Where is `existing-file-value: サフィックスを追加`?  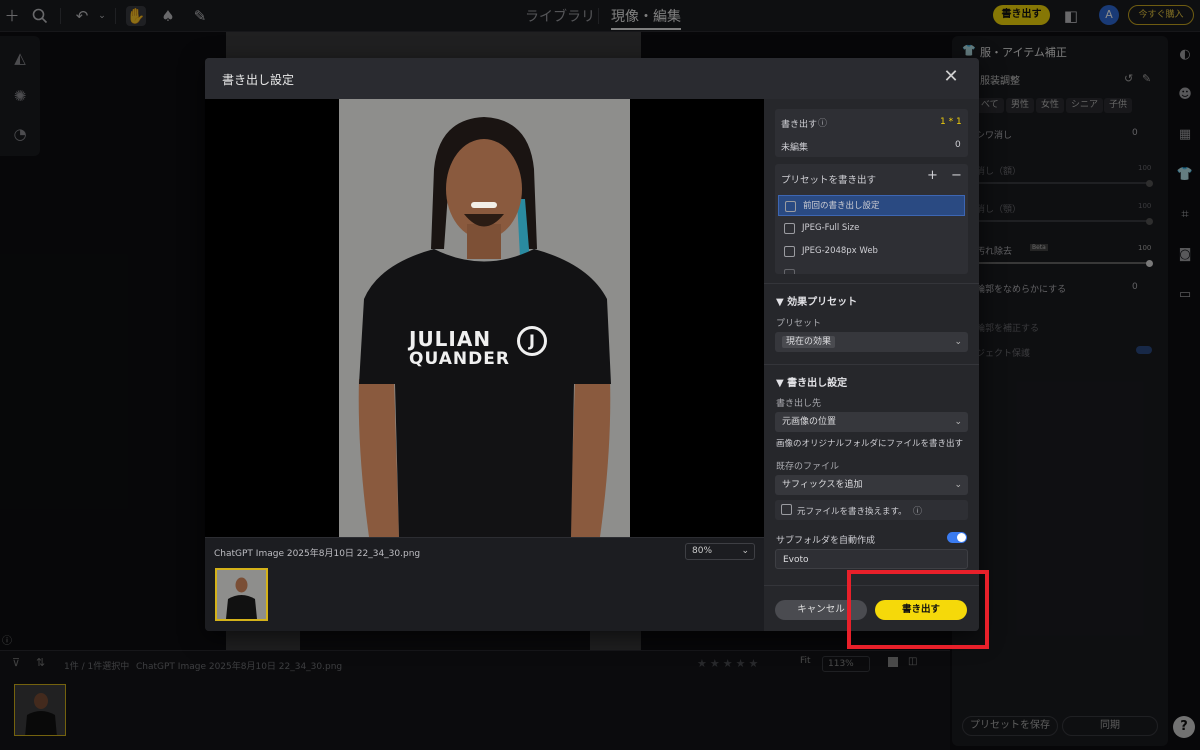 existing-file-value: サフィックスを追加 is located at coordinates (822, 485).